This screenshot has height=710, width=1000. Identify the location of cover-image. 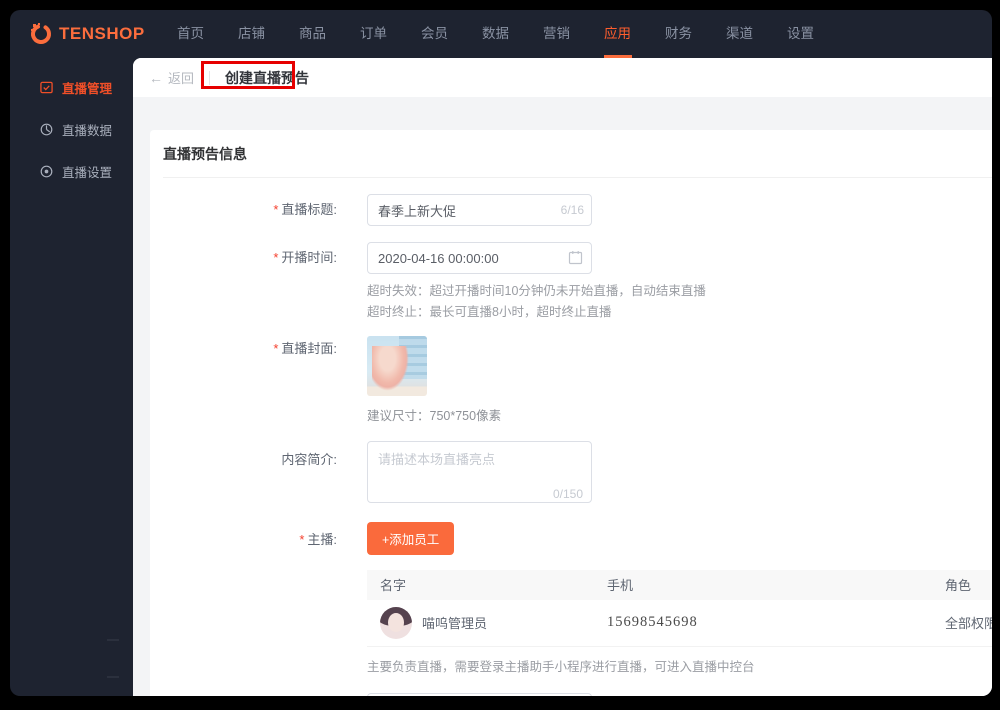
(397, 365).